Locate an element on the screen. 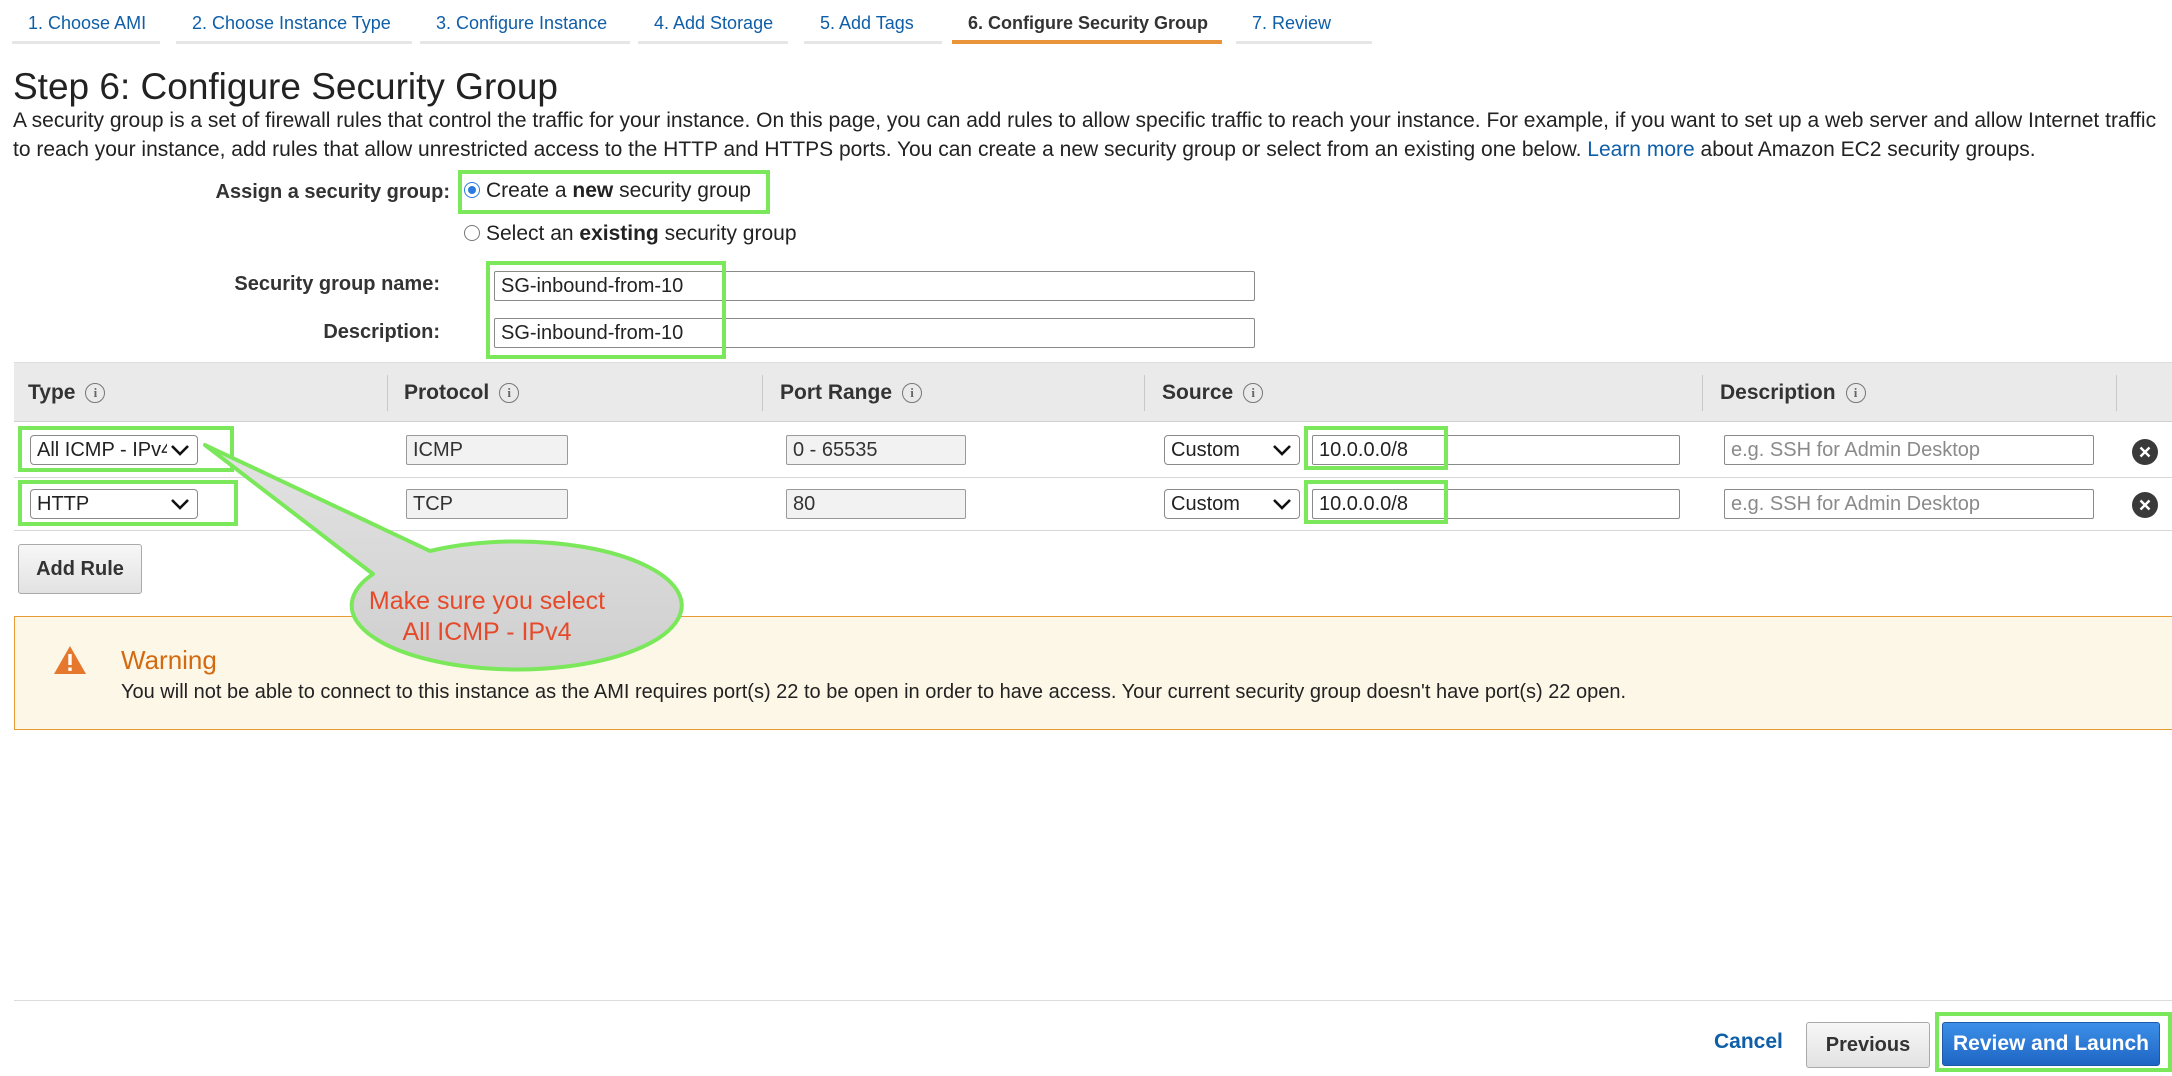  rule-1-source-select: Custom is located at coordinates (1232, 450).